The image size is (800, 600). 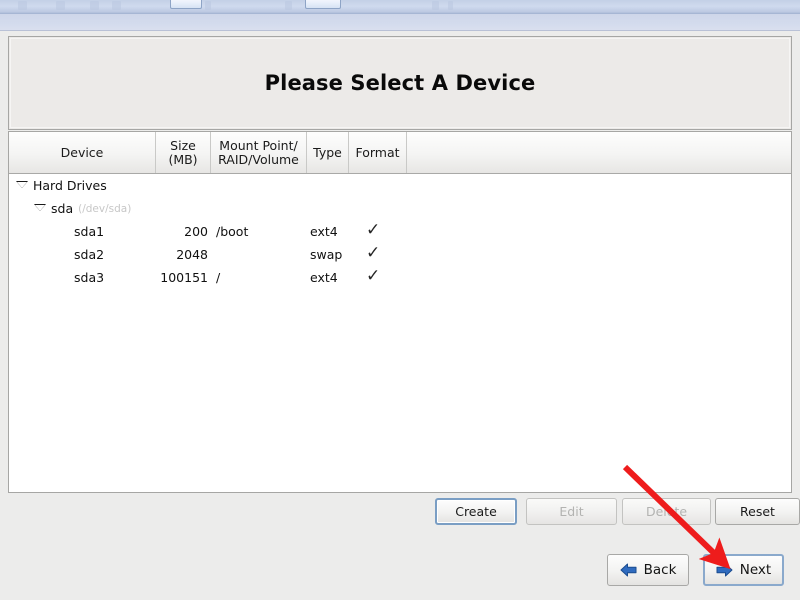 I want to click on mount-value: /, so click(x=218, y=277).